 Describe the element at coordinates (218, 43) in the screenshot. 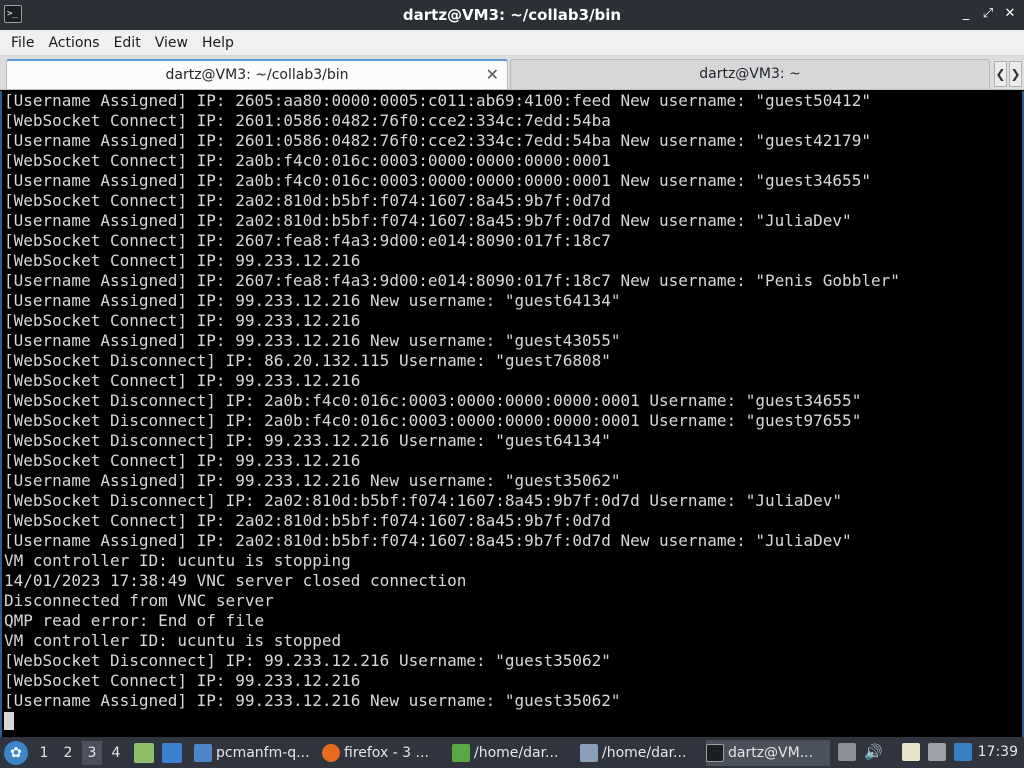

I see `menu-help: Help` at that location.